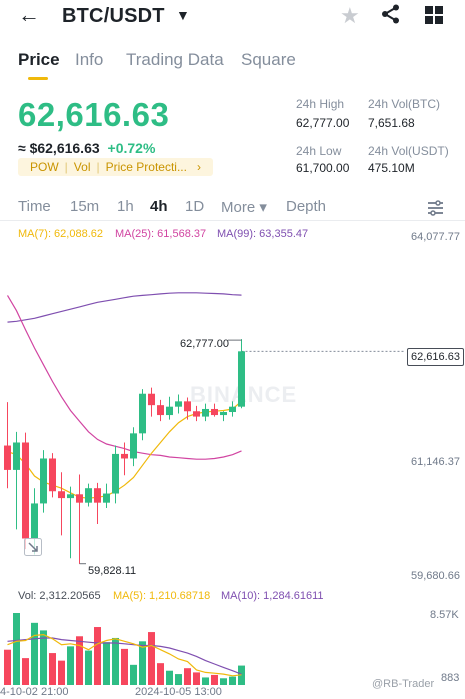 The image size is (465, 699). Describe the element at coordinates (306, 206) in the screenshot. I see `interval-depth: Depth` at that location.